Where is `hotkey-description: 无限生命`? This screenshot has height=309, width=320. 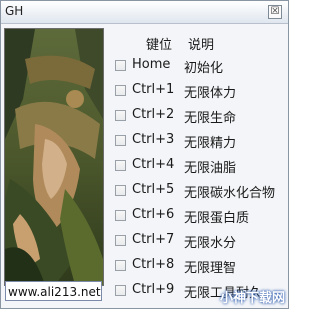
hotkey-description: 无限生命 is located at coordinates (210, 118).